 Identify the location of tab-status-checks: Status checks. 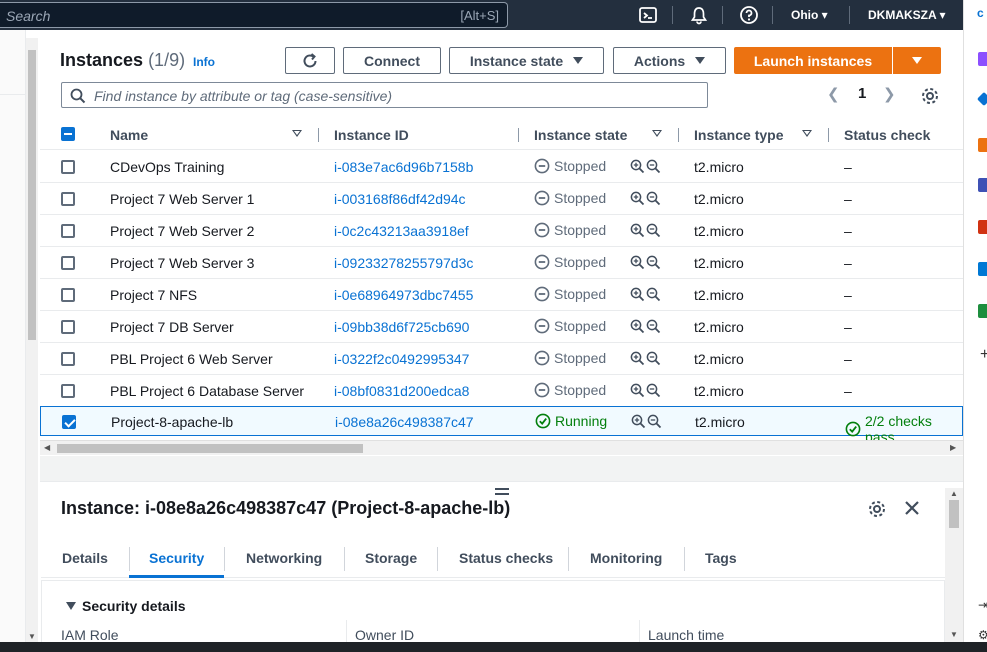
(506, 558).